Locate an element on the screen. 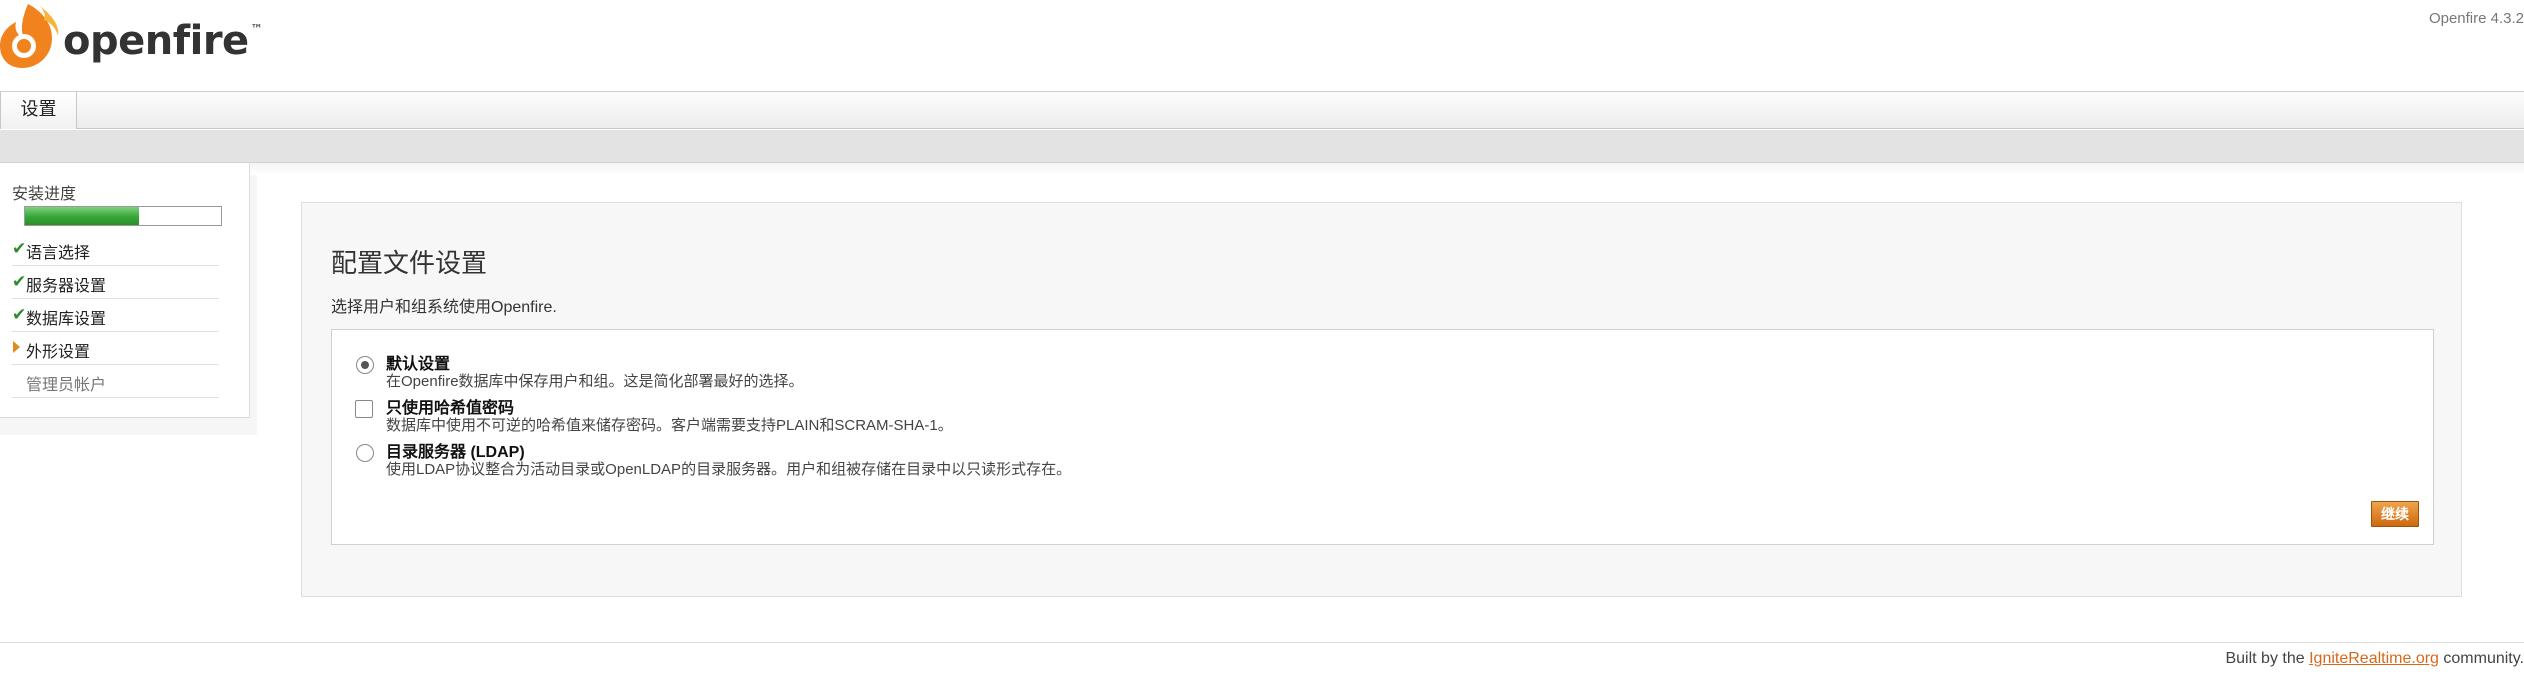  hashed-passwords-checkbox is located at coordinates (364, 409).